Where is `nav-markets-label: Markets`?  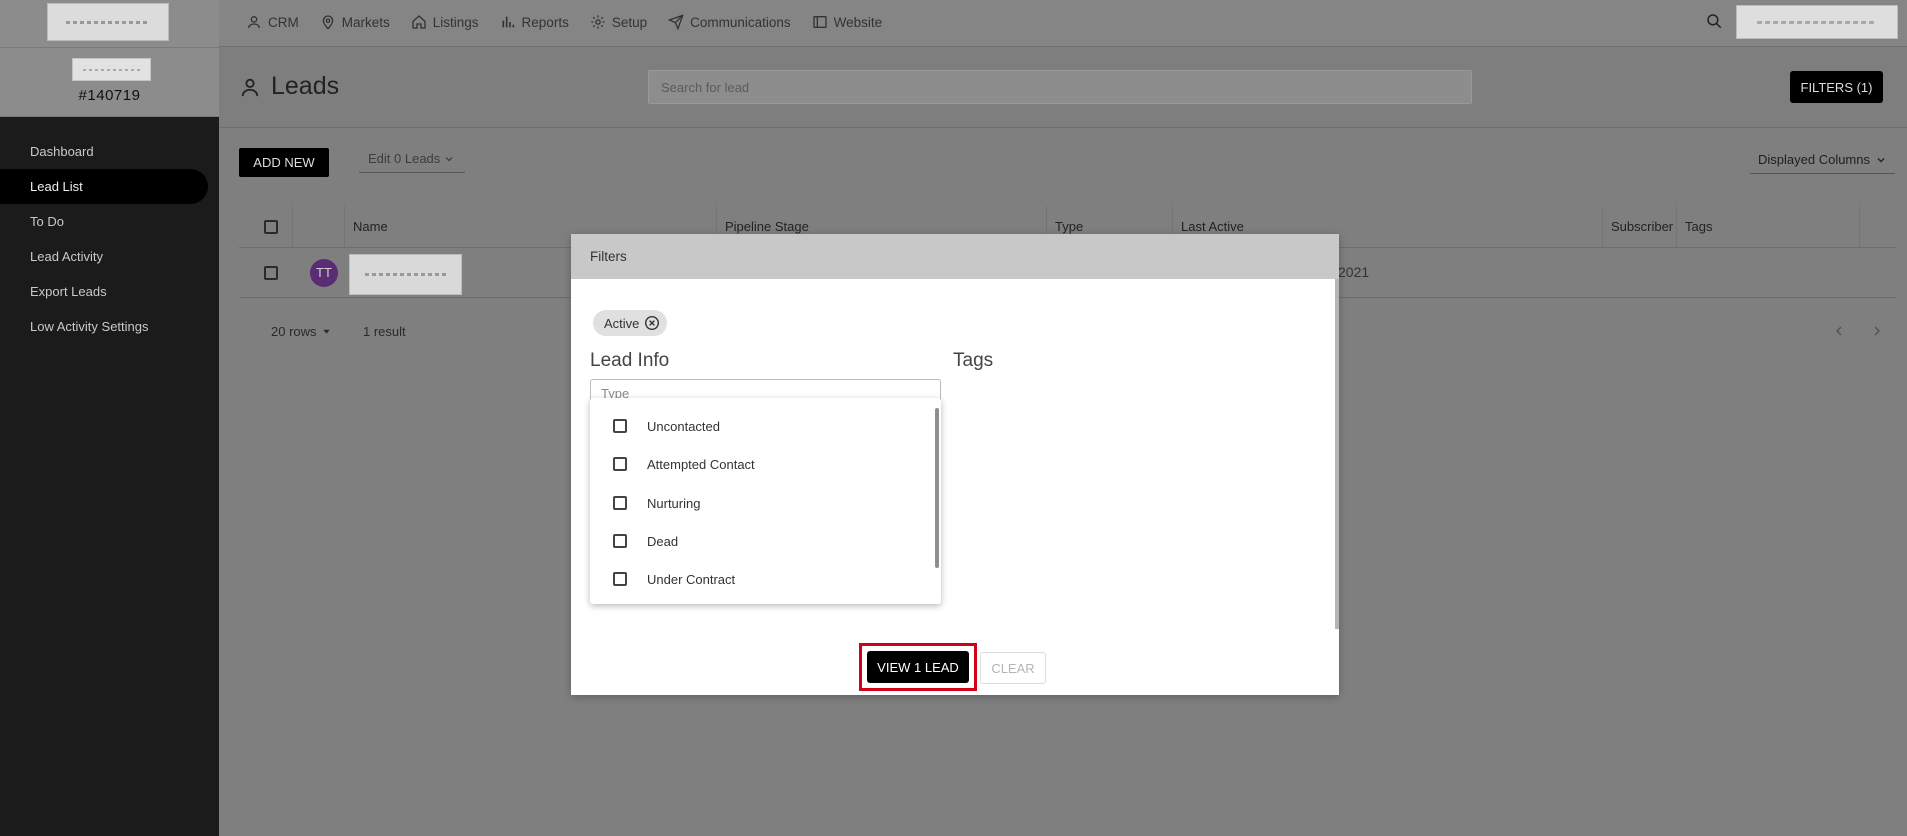 nav-markets-label: Markets is located at coordinates (365, 22).